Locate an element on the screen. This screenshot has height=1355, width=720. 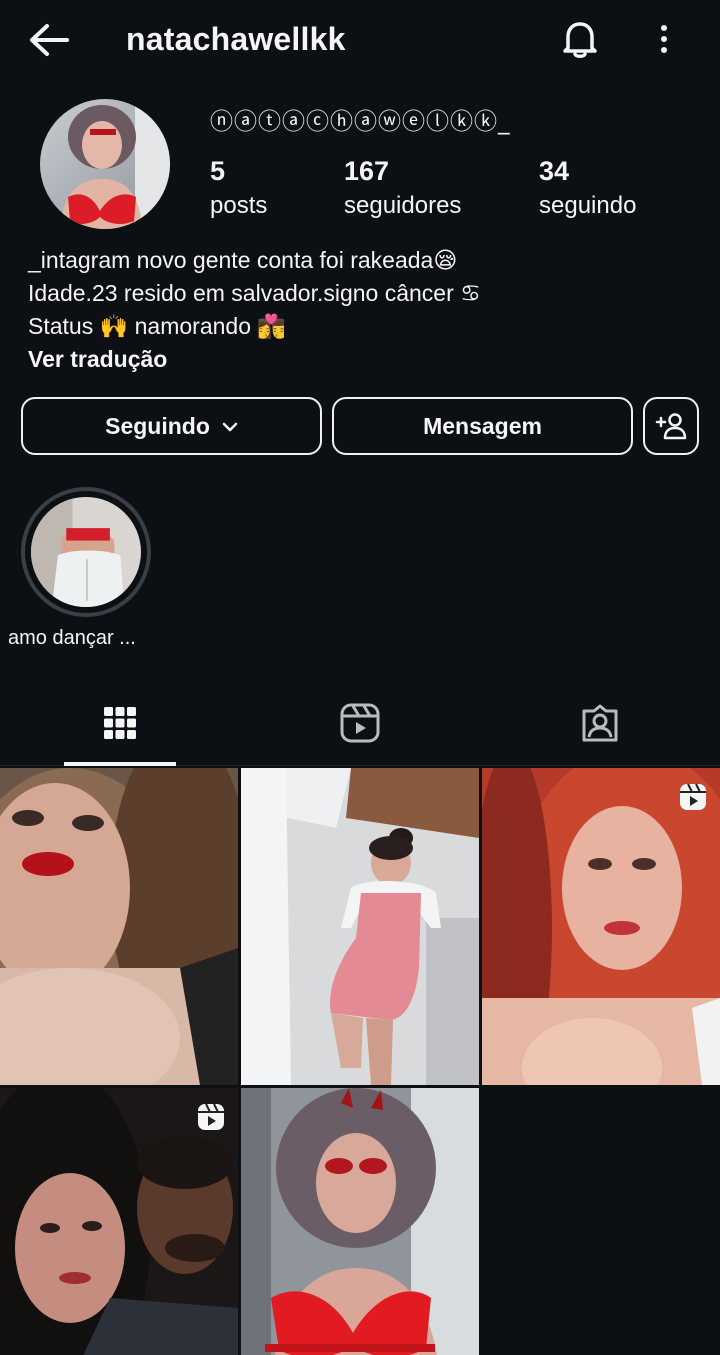
profile-tabs is located at coordinates (360, 723).